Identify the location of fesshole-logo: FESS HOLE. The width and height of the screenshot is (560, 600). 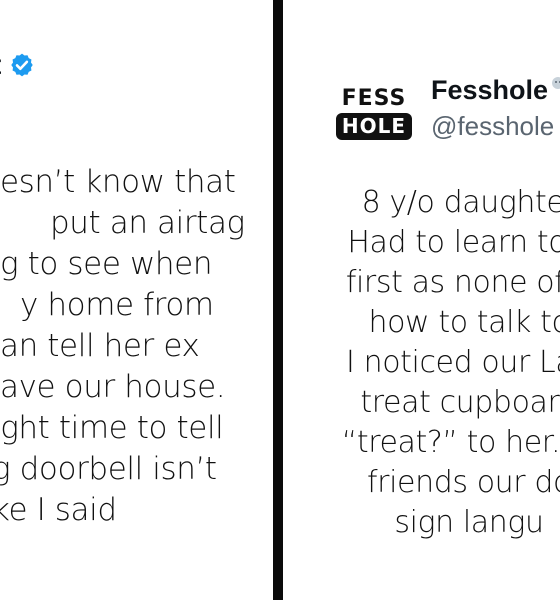
(374, 113).